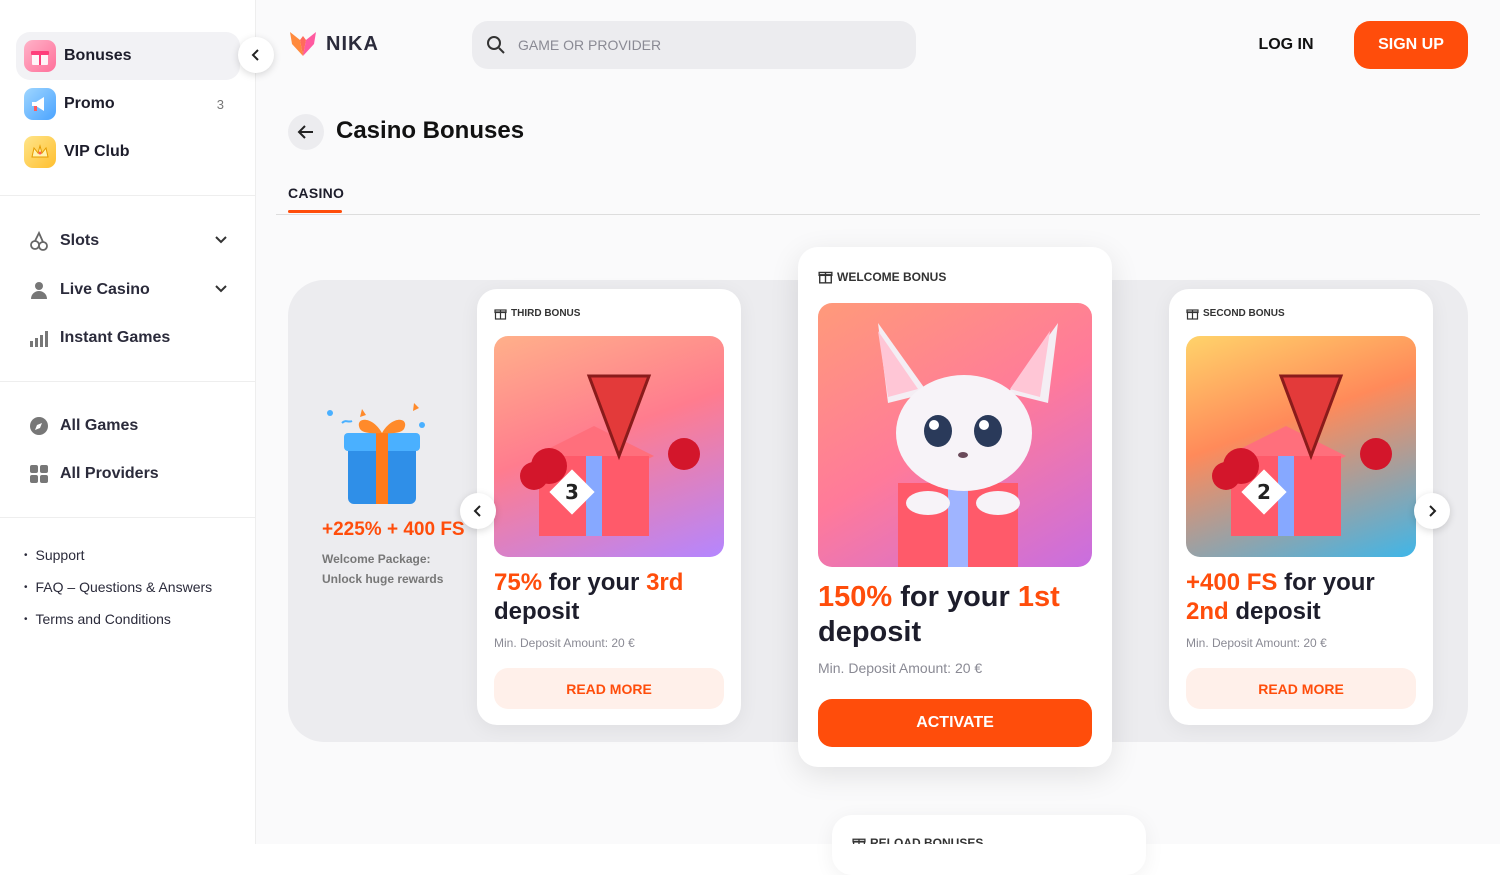 This screenshot has height=875, width=1500. What do you see at coordinates (316, 193) in the screenshot?
I see `tab-casino: CASINO` at bounding box center [316, 193].